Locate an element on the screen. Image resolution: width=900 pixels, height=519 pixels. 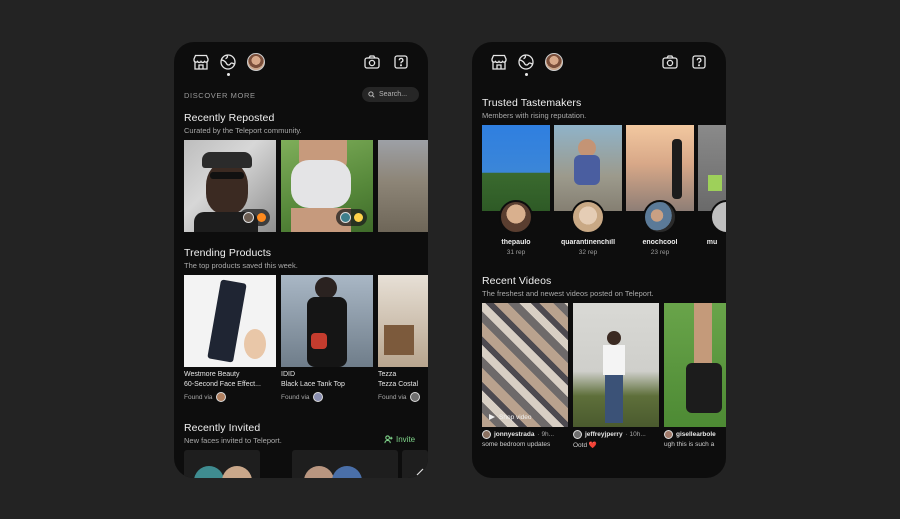
tastemaker-name: mu is located at coordinates (712, 242).